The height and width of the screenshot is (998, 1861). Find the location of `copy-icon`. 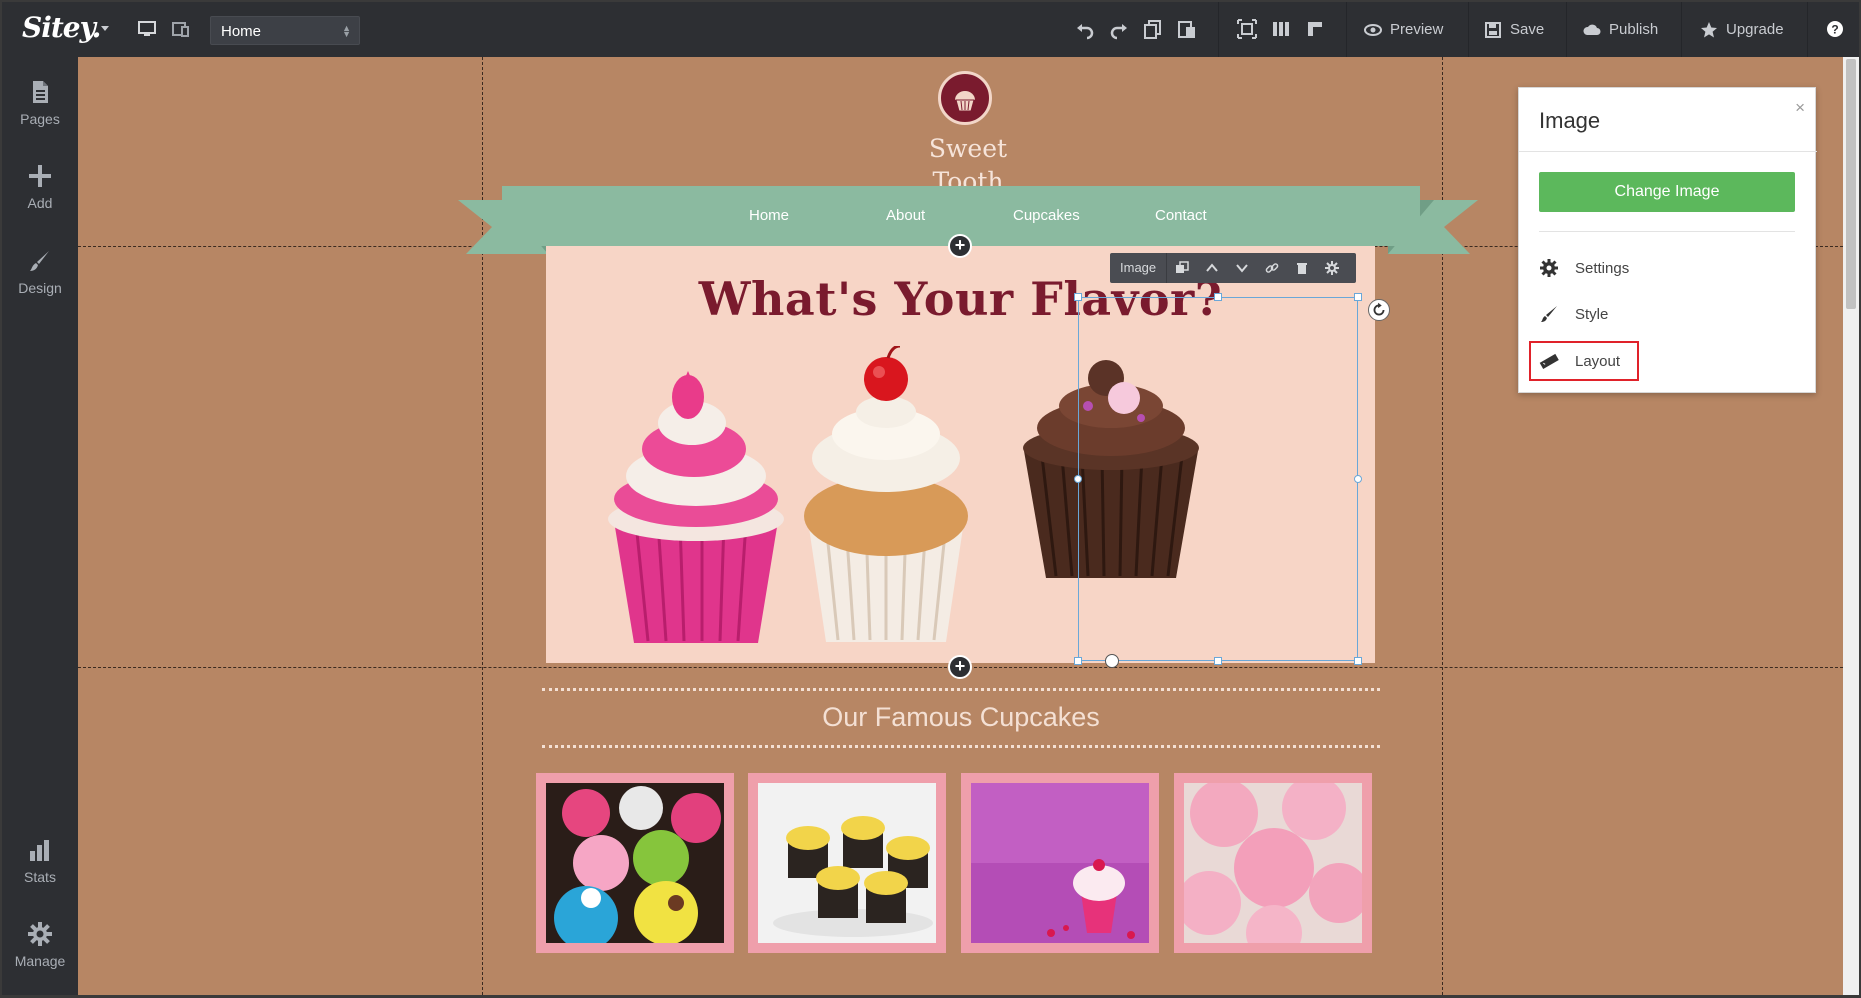

copy-icon is located at coordinates (1153, 29).